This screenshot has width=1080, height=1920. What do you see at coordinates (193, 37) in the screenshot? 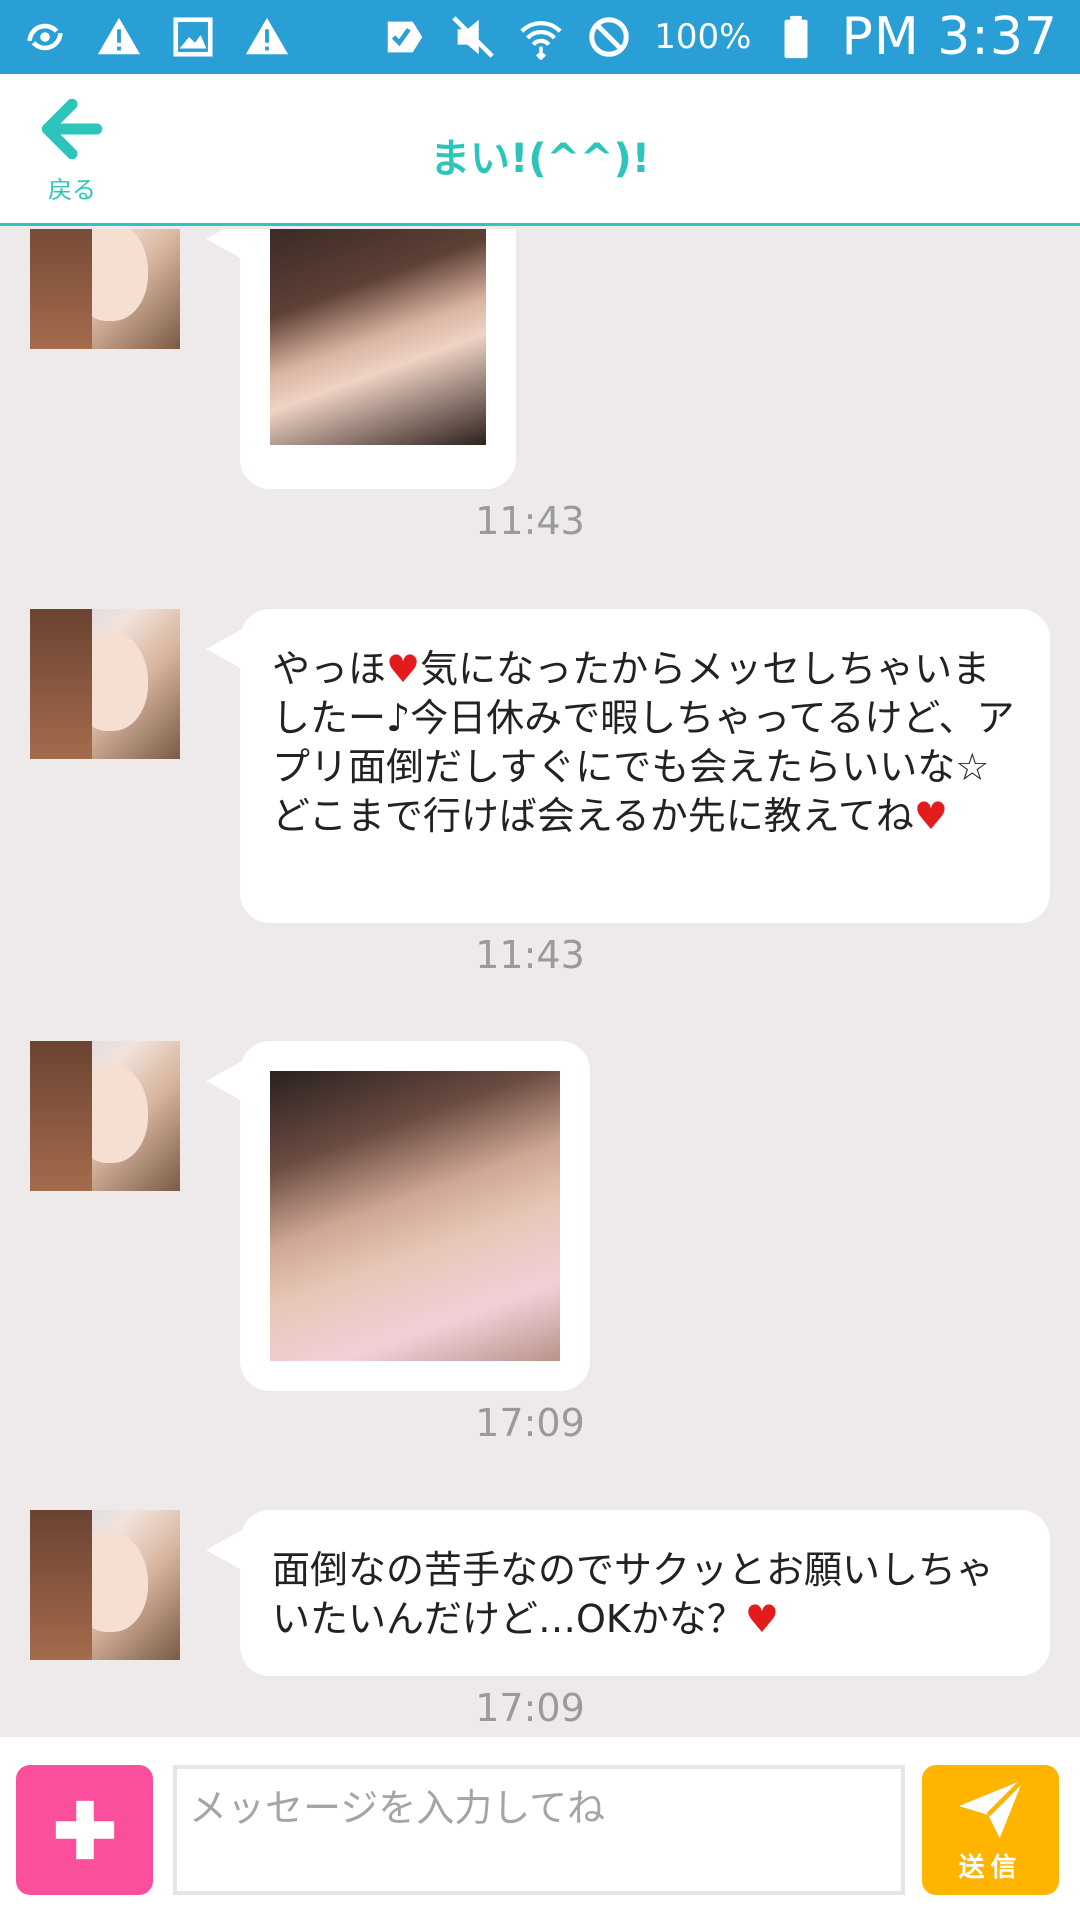
I see `image-icon` at bounding box center [193, 37].